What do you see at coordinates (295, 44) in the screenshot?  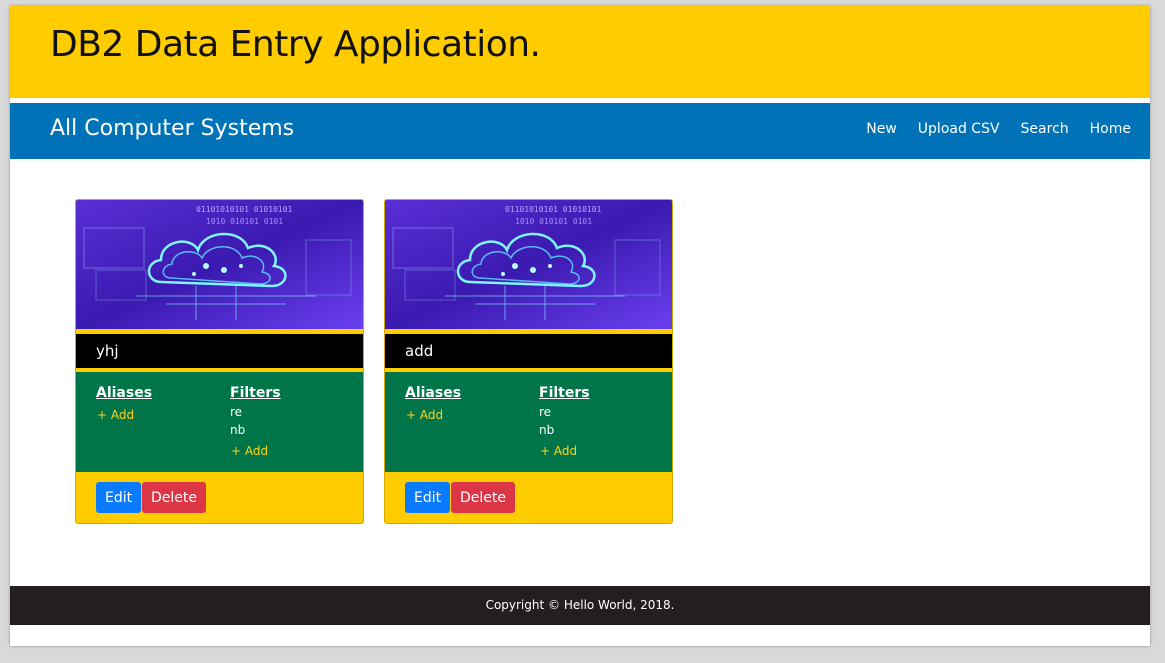 I see `page-title: DB2 Data Entry Application.` at bounding box center [295, 44].